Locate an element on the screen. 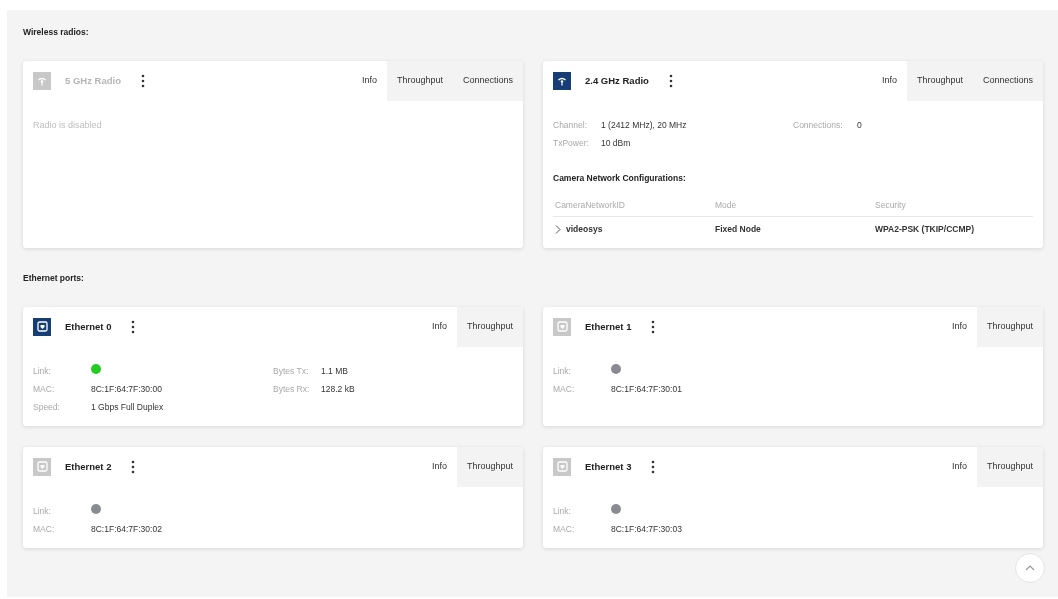 This screenshot has height=599, width=1058. field-value: 0 is located at coordinates (859, 125).